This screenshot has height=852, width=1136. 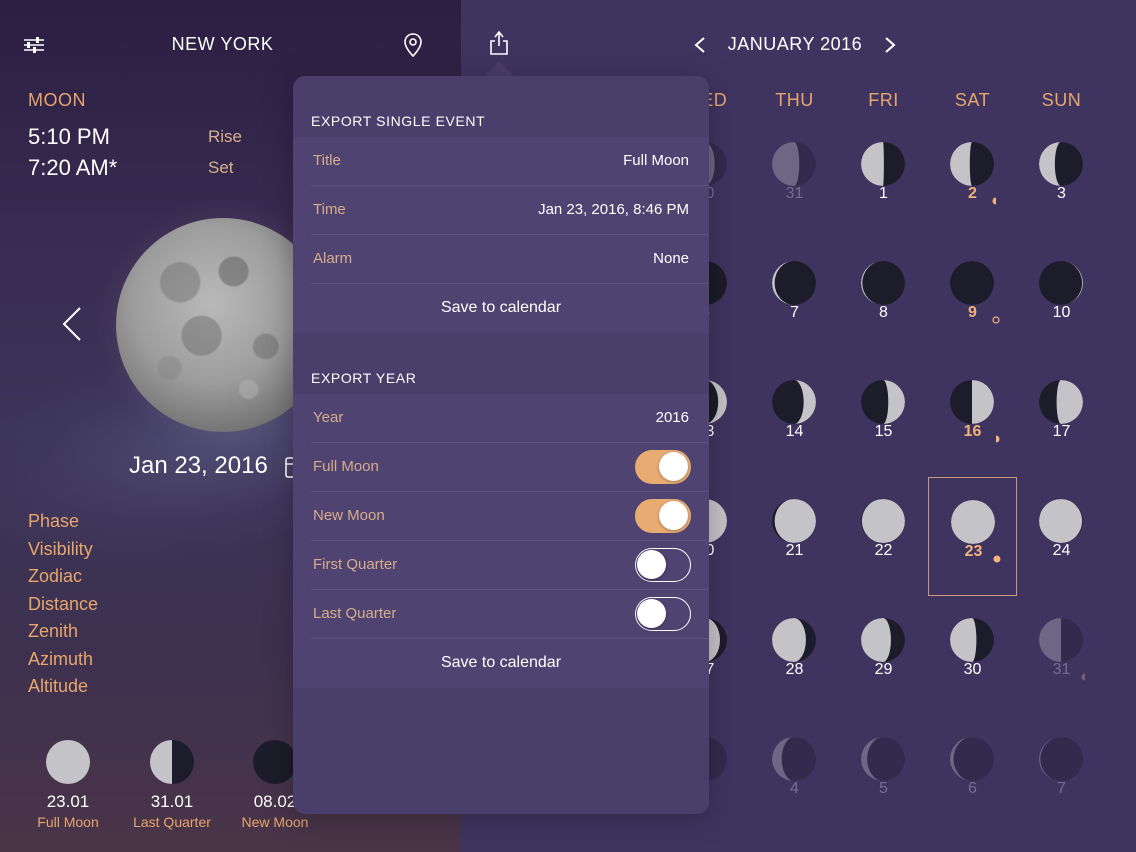 What do you see at coordinates (327, 160) in the screenshot?
I see `row-key: Title` at bounding box center [327, 160].